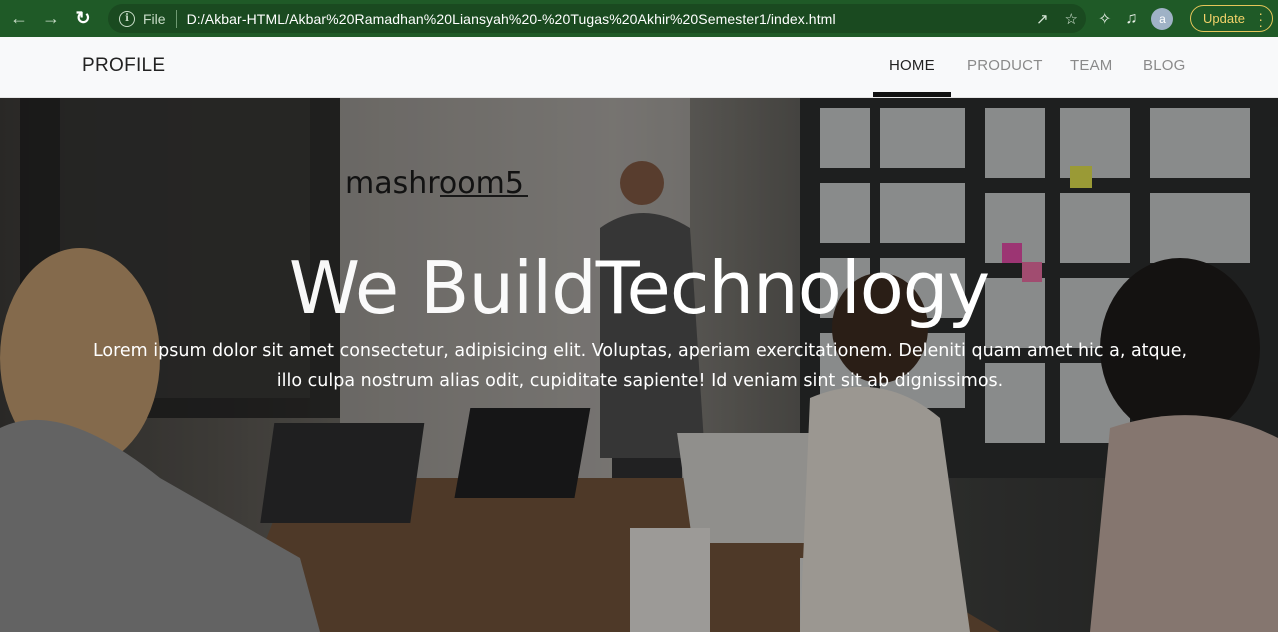 The width and height of the screenshot is (1278, 632). Describe the element at coordinates (127, 18) in the screenshot. I see `info-icon: i` at that location.